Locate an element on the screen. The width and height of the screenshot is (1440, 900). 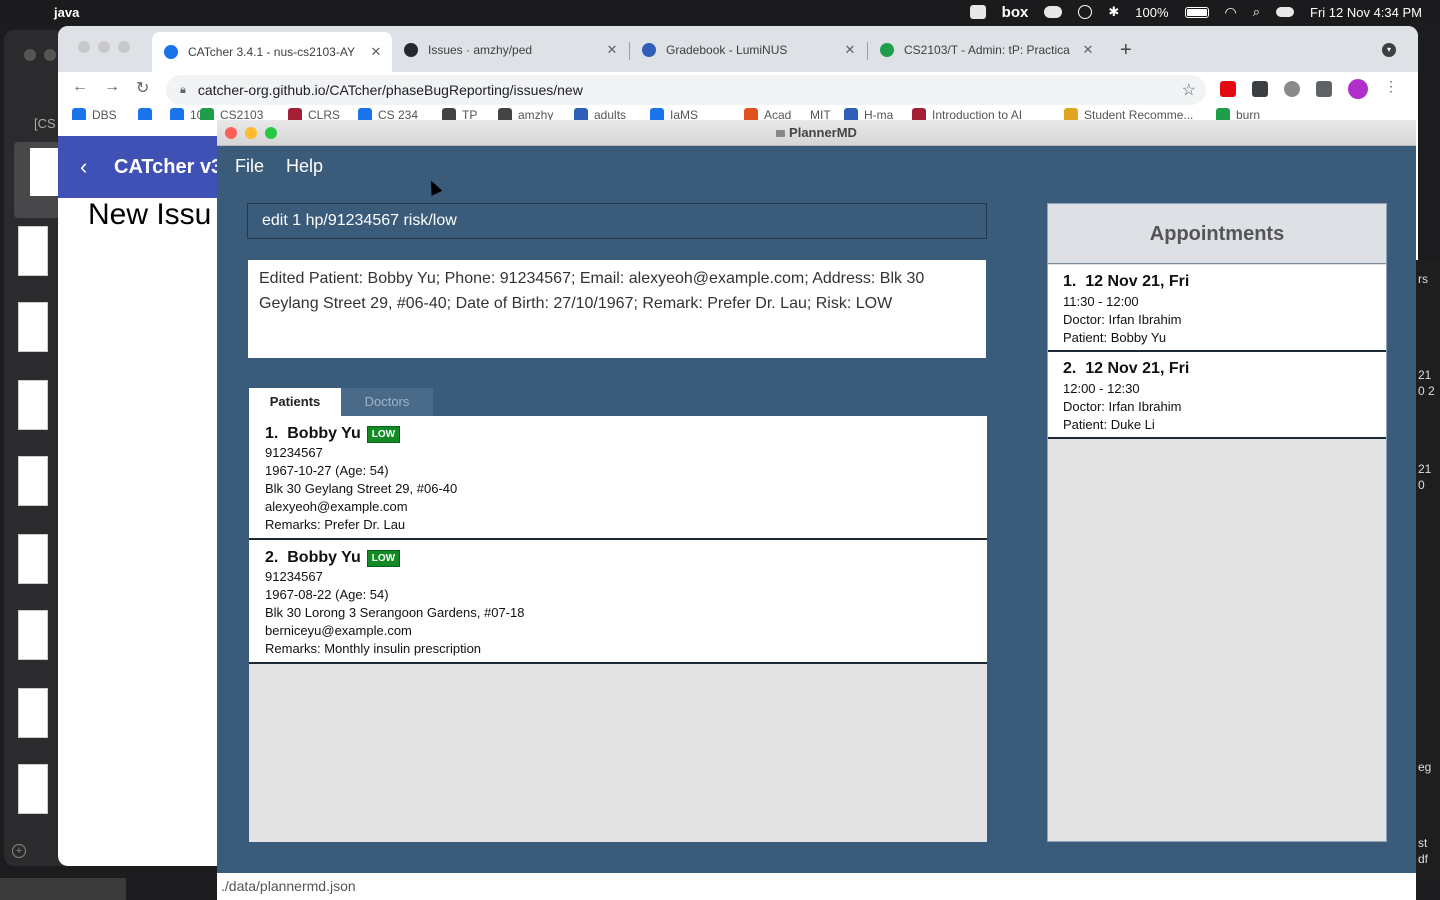
tab-doctors: Doctors is located at coordinates (387, 402).